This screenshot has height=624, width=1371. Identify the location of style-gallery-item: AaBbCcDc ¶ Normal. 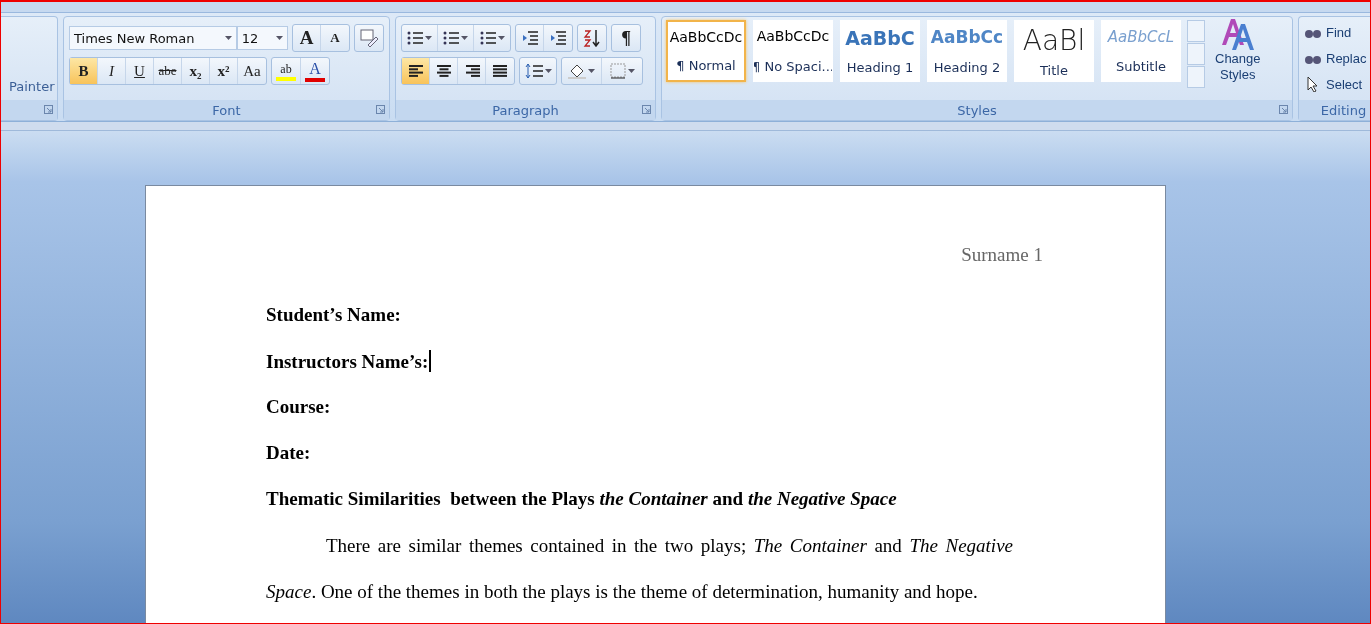
(706, 51).